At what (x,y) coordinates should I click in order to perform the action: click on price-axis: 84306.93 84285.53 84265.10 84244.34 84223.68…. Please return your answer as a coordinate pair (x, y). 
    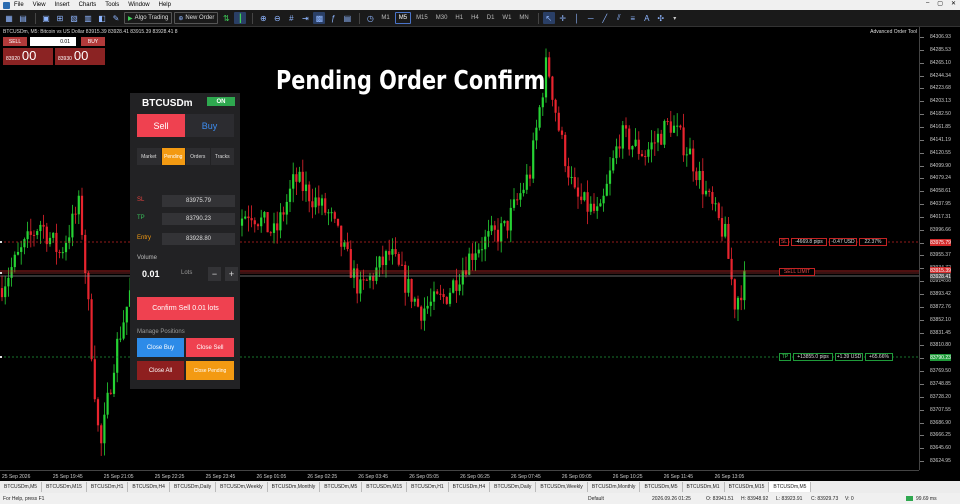
    Looking at the image, I should click on (939, 248).